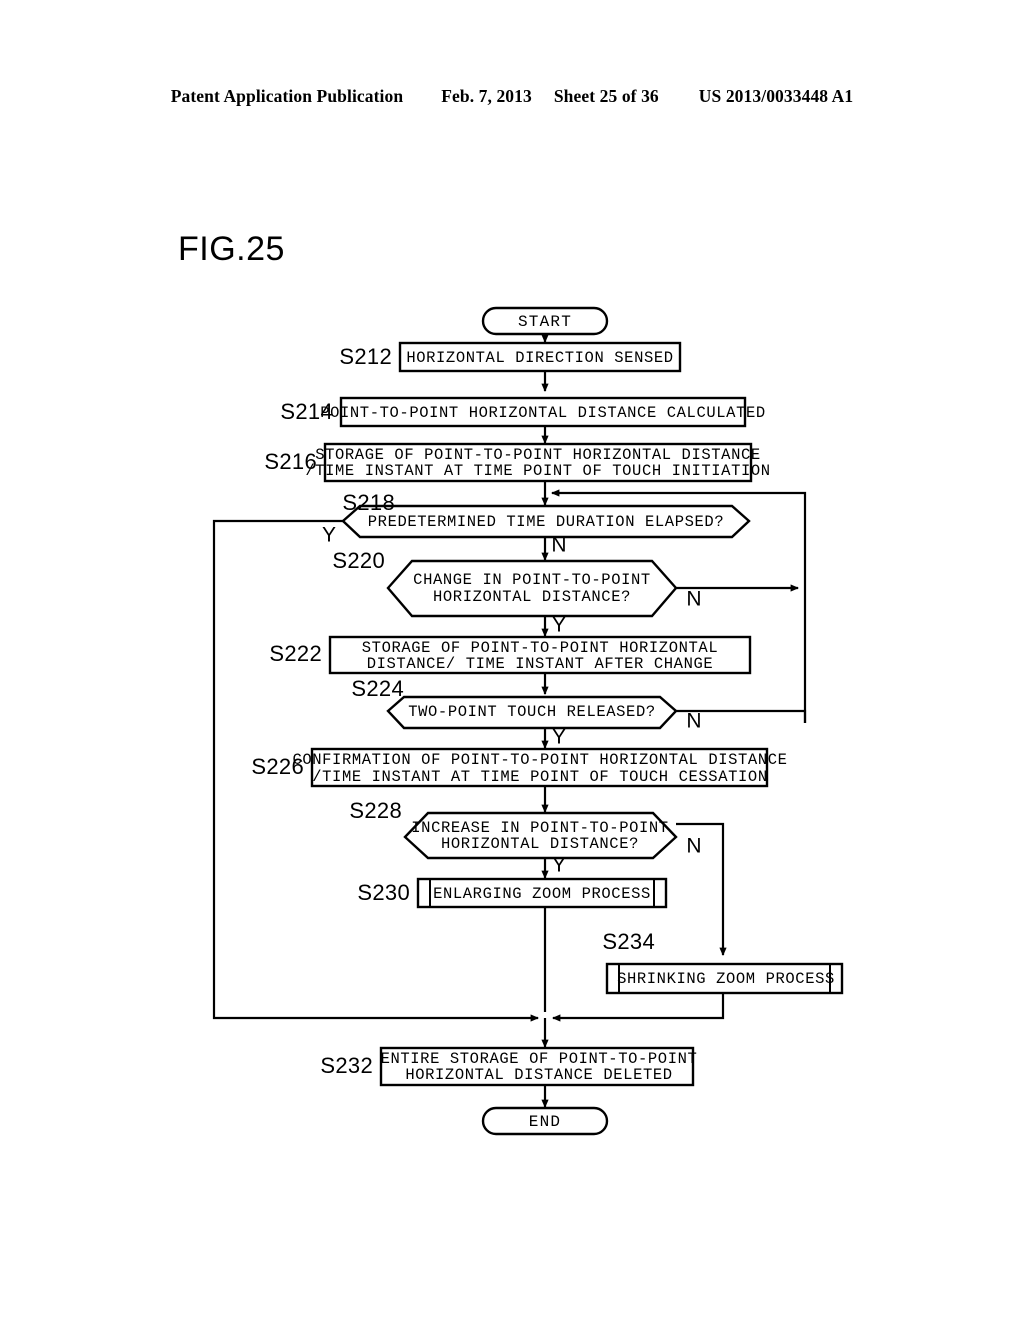 The width and height of the screenshot is (1024, 1320). Describe the element at coordinates (559, 625) in the screenshot. I see `s220-yes-label: Y` at that location.